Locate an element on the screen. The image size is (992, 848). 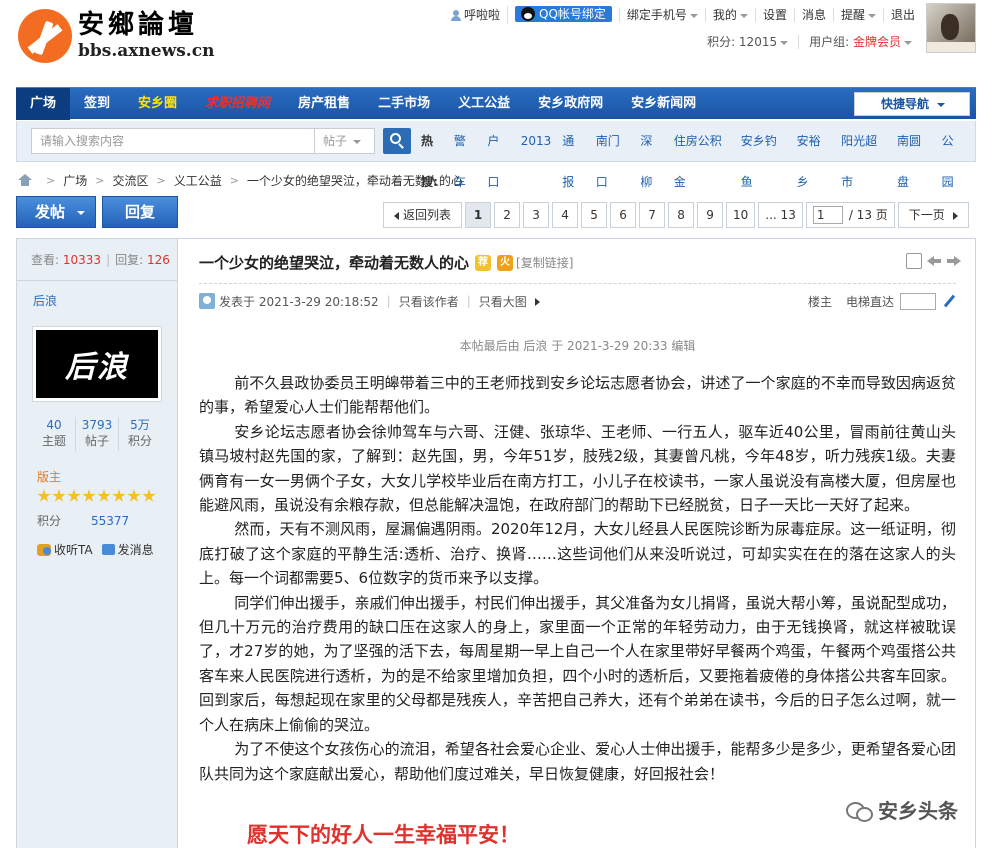
post-wish-line: 愿天下的好人一生幸福平安！ is located at coordinates (383, 834).